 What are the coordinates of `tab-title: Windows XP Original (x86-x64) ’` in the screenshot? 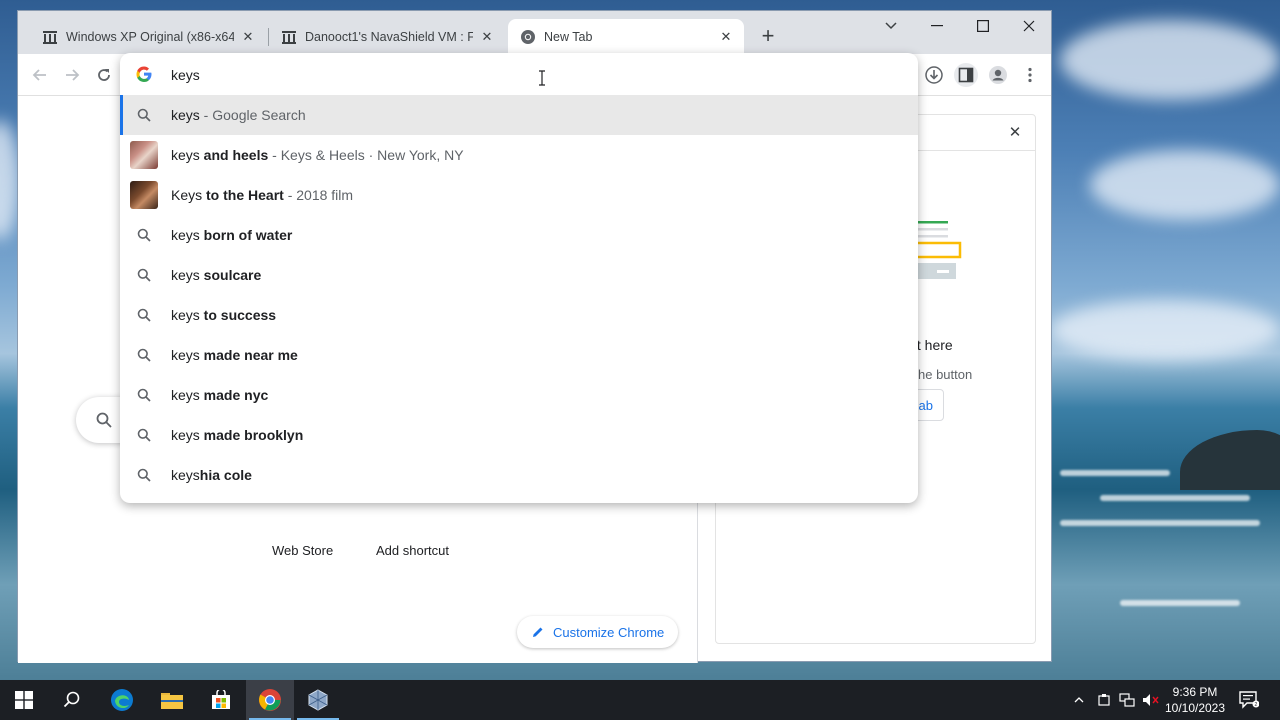 It's located at (150, 36).